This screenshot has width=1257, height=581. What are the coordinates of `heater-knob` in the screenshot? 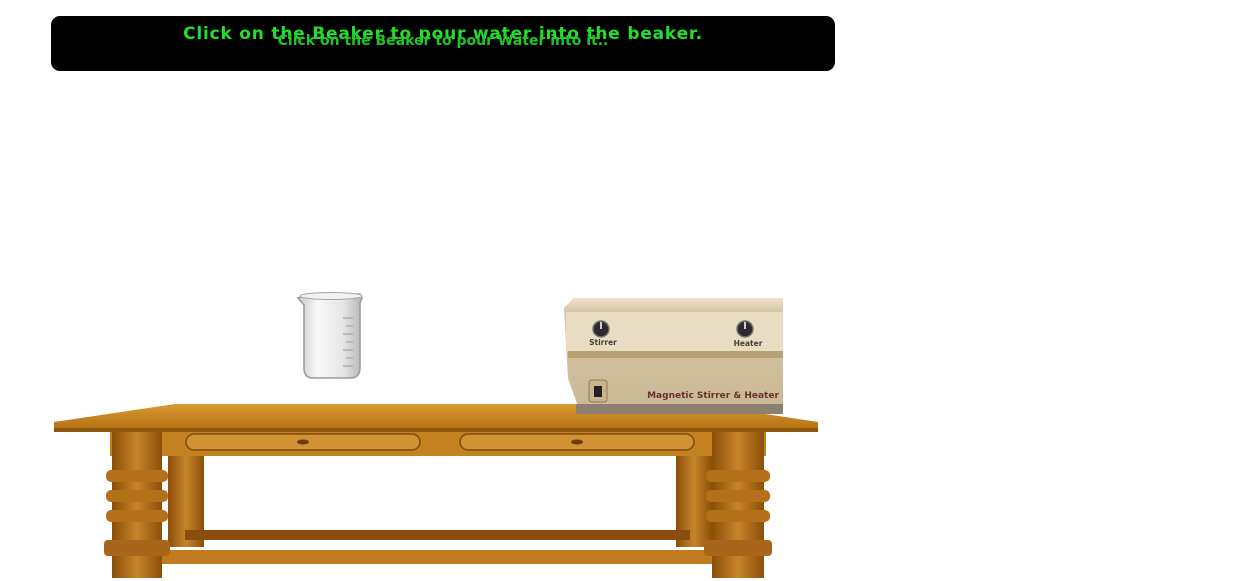 It's located at (745, 329).